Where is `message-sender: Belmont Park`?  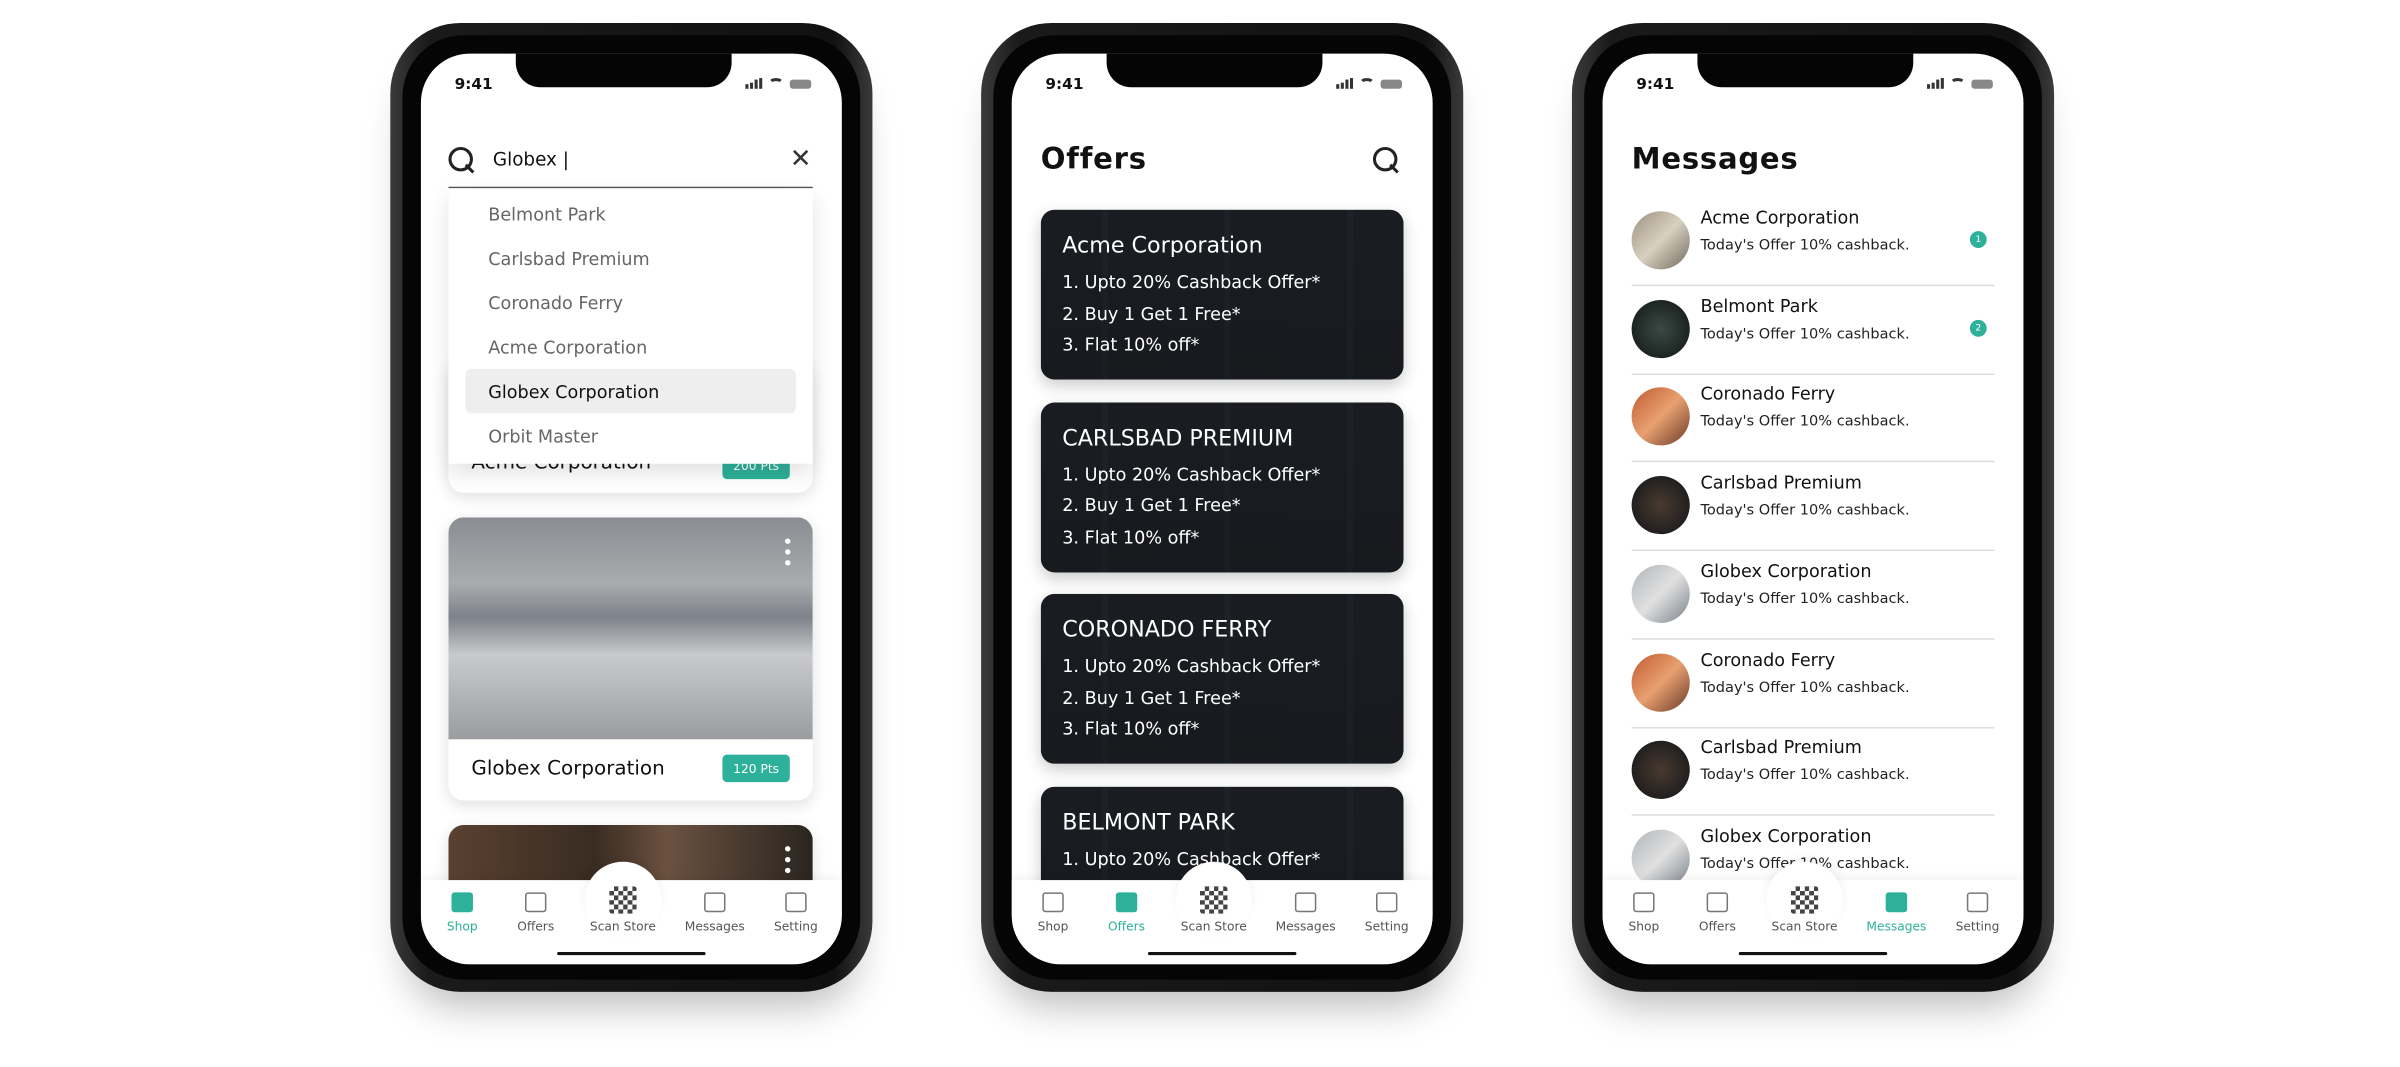 message-sender: Belmont Park is located at coordinates (1759, 305).